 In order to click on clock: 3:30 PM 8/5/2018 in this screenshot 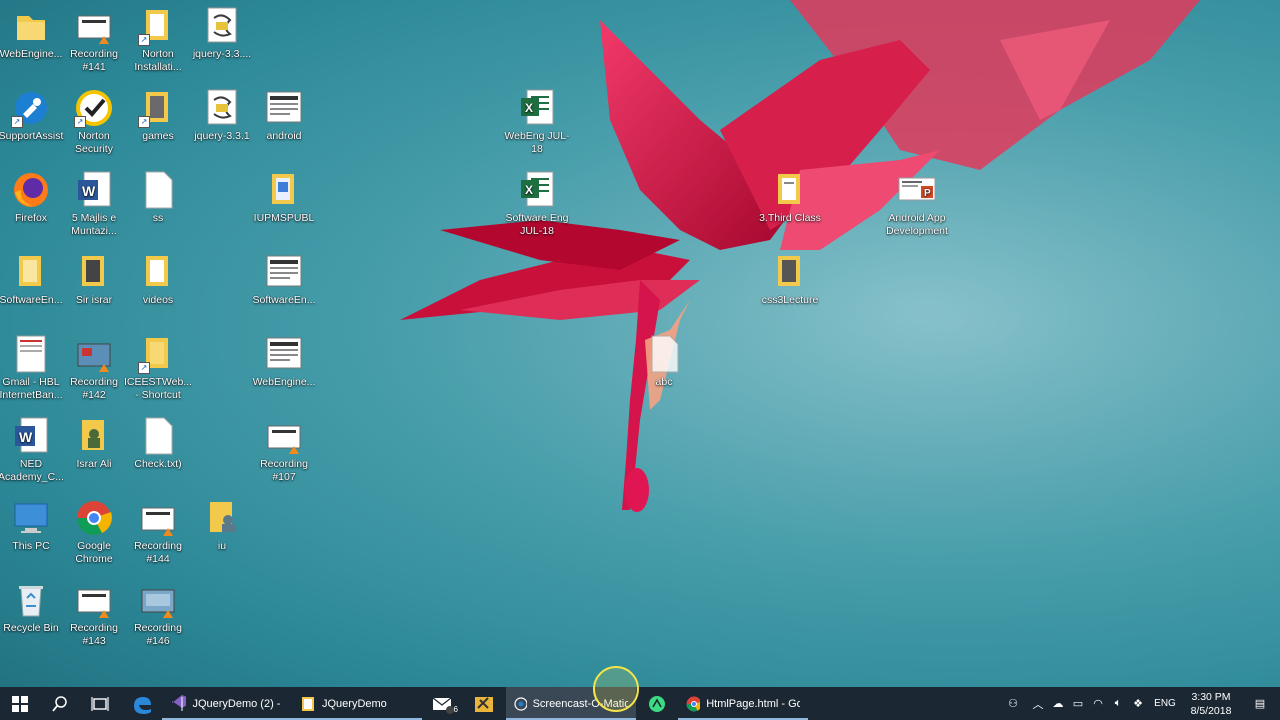, I will do `click(1211, 704)`.